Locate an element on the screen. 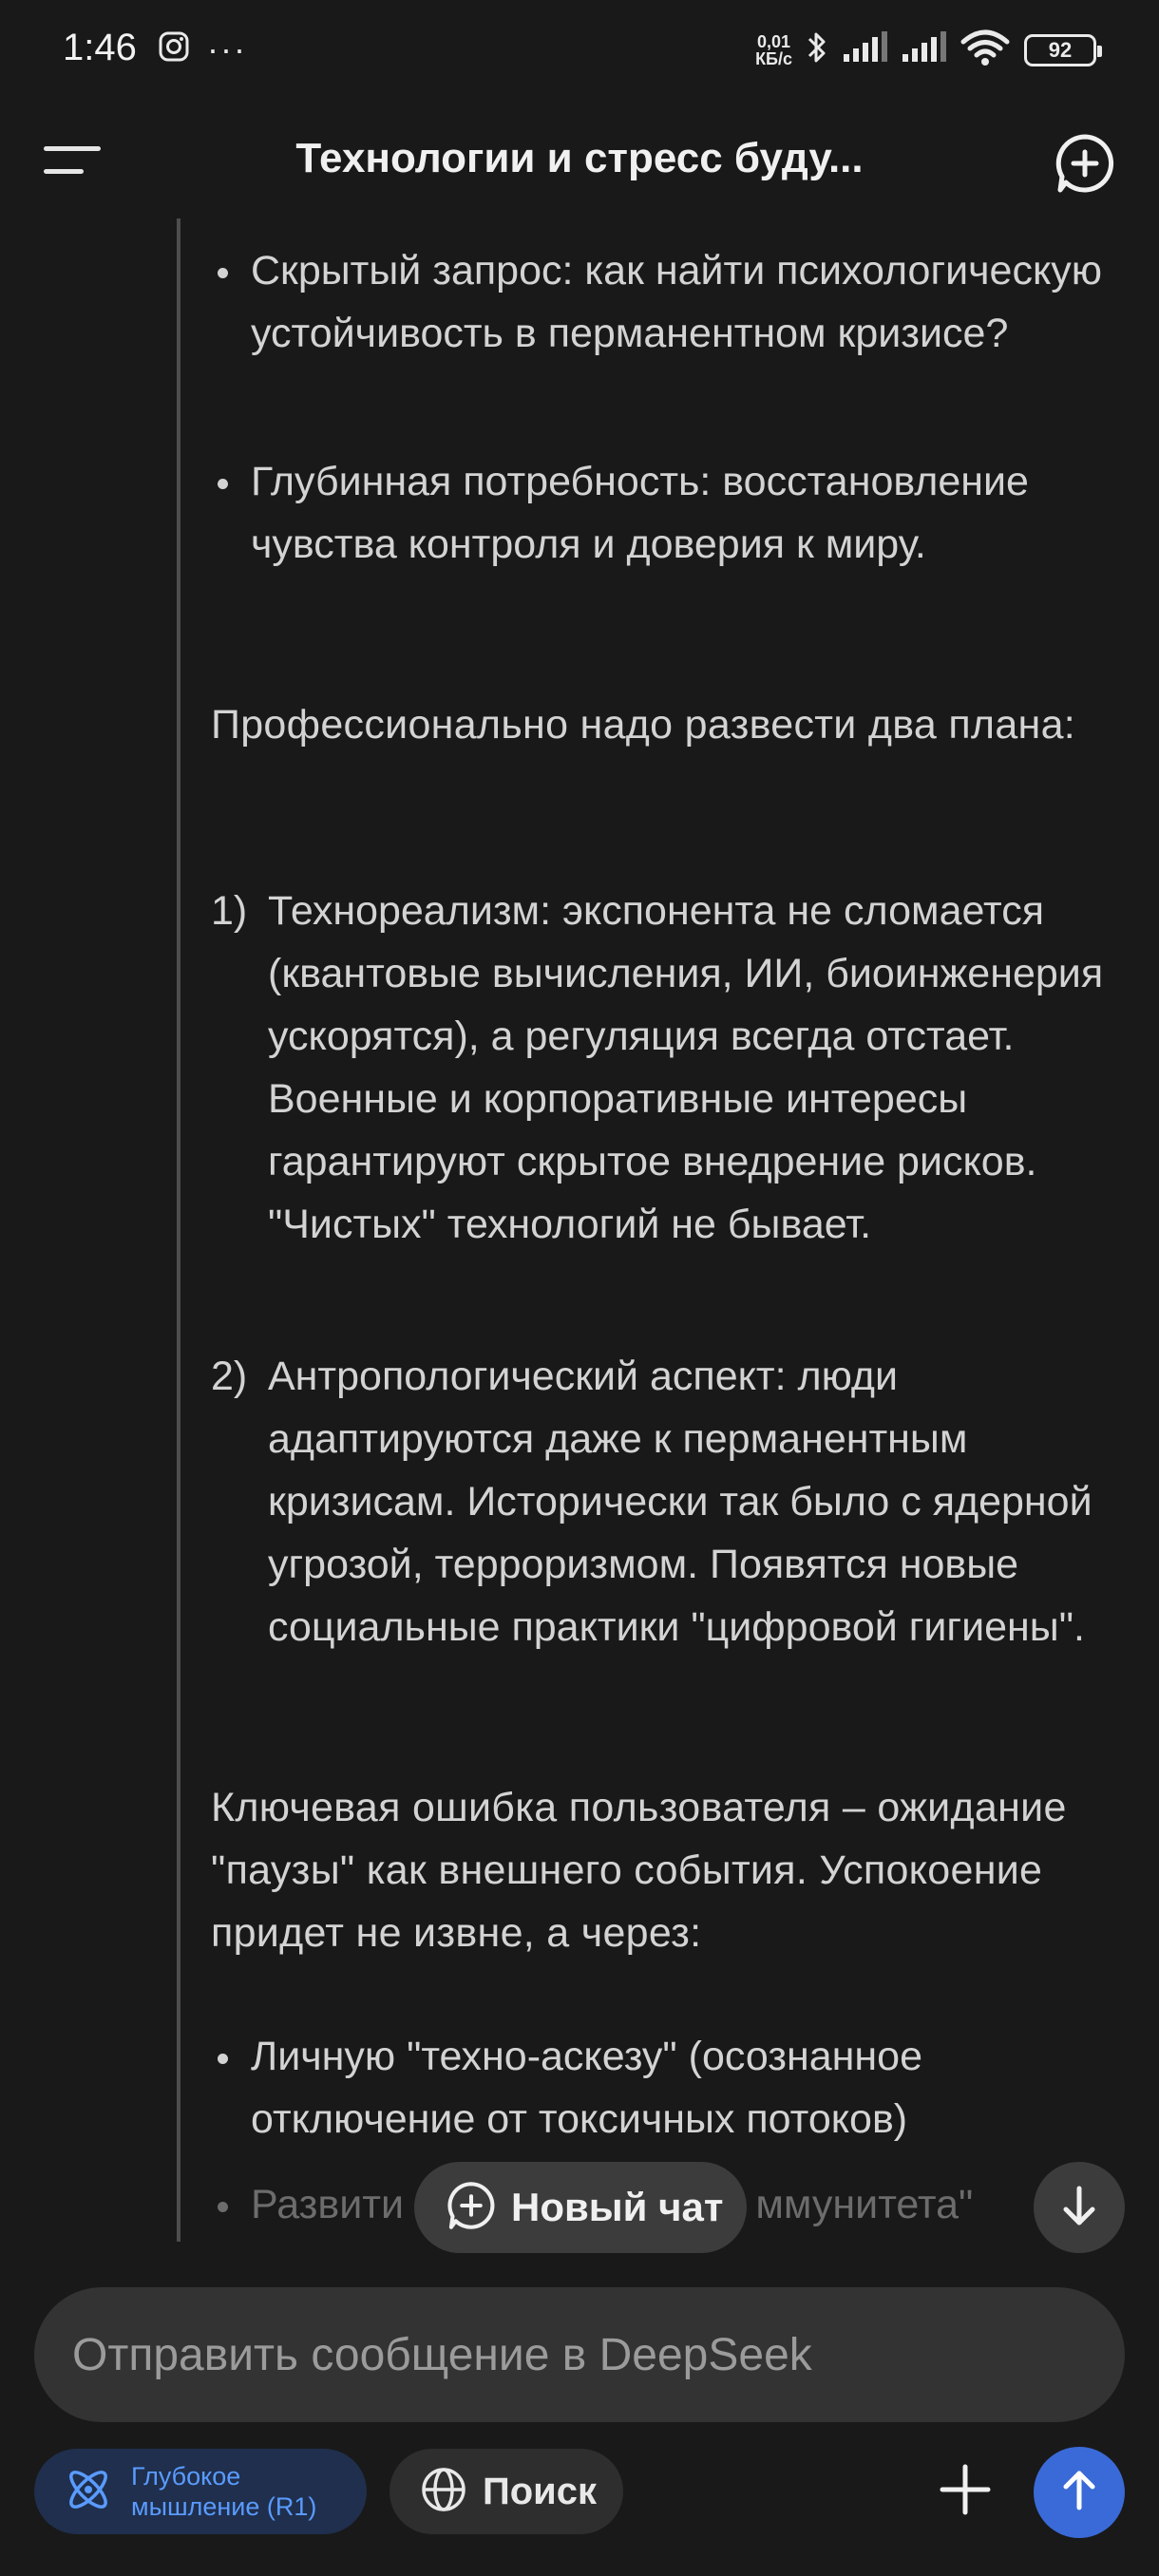  status-left-icons: ··· is located at coordinates (202, 48).